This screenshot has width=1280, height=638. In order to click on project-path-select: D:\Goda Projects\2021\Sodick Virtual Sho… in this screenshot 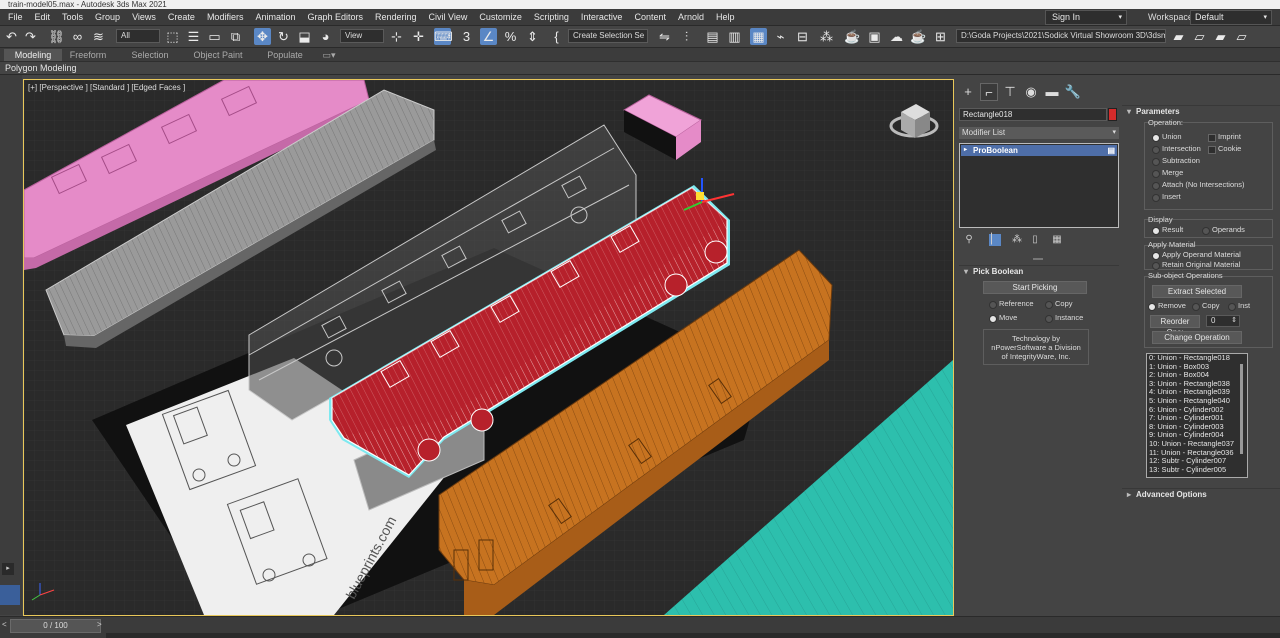, I will do `click(1061, 36)`.